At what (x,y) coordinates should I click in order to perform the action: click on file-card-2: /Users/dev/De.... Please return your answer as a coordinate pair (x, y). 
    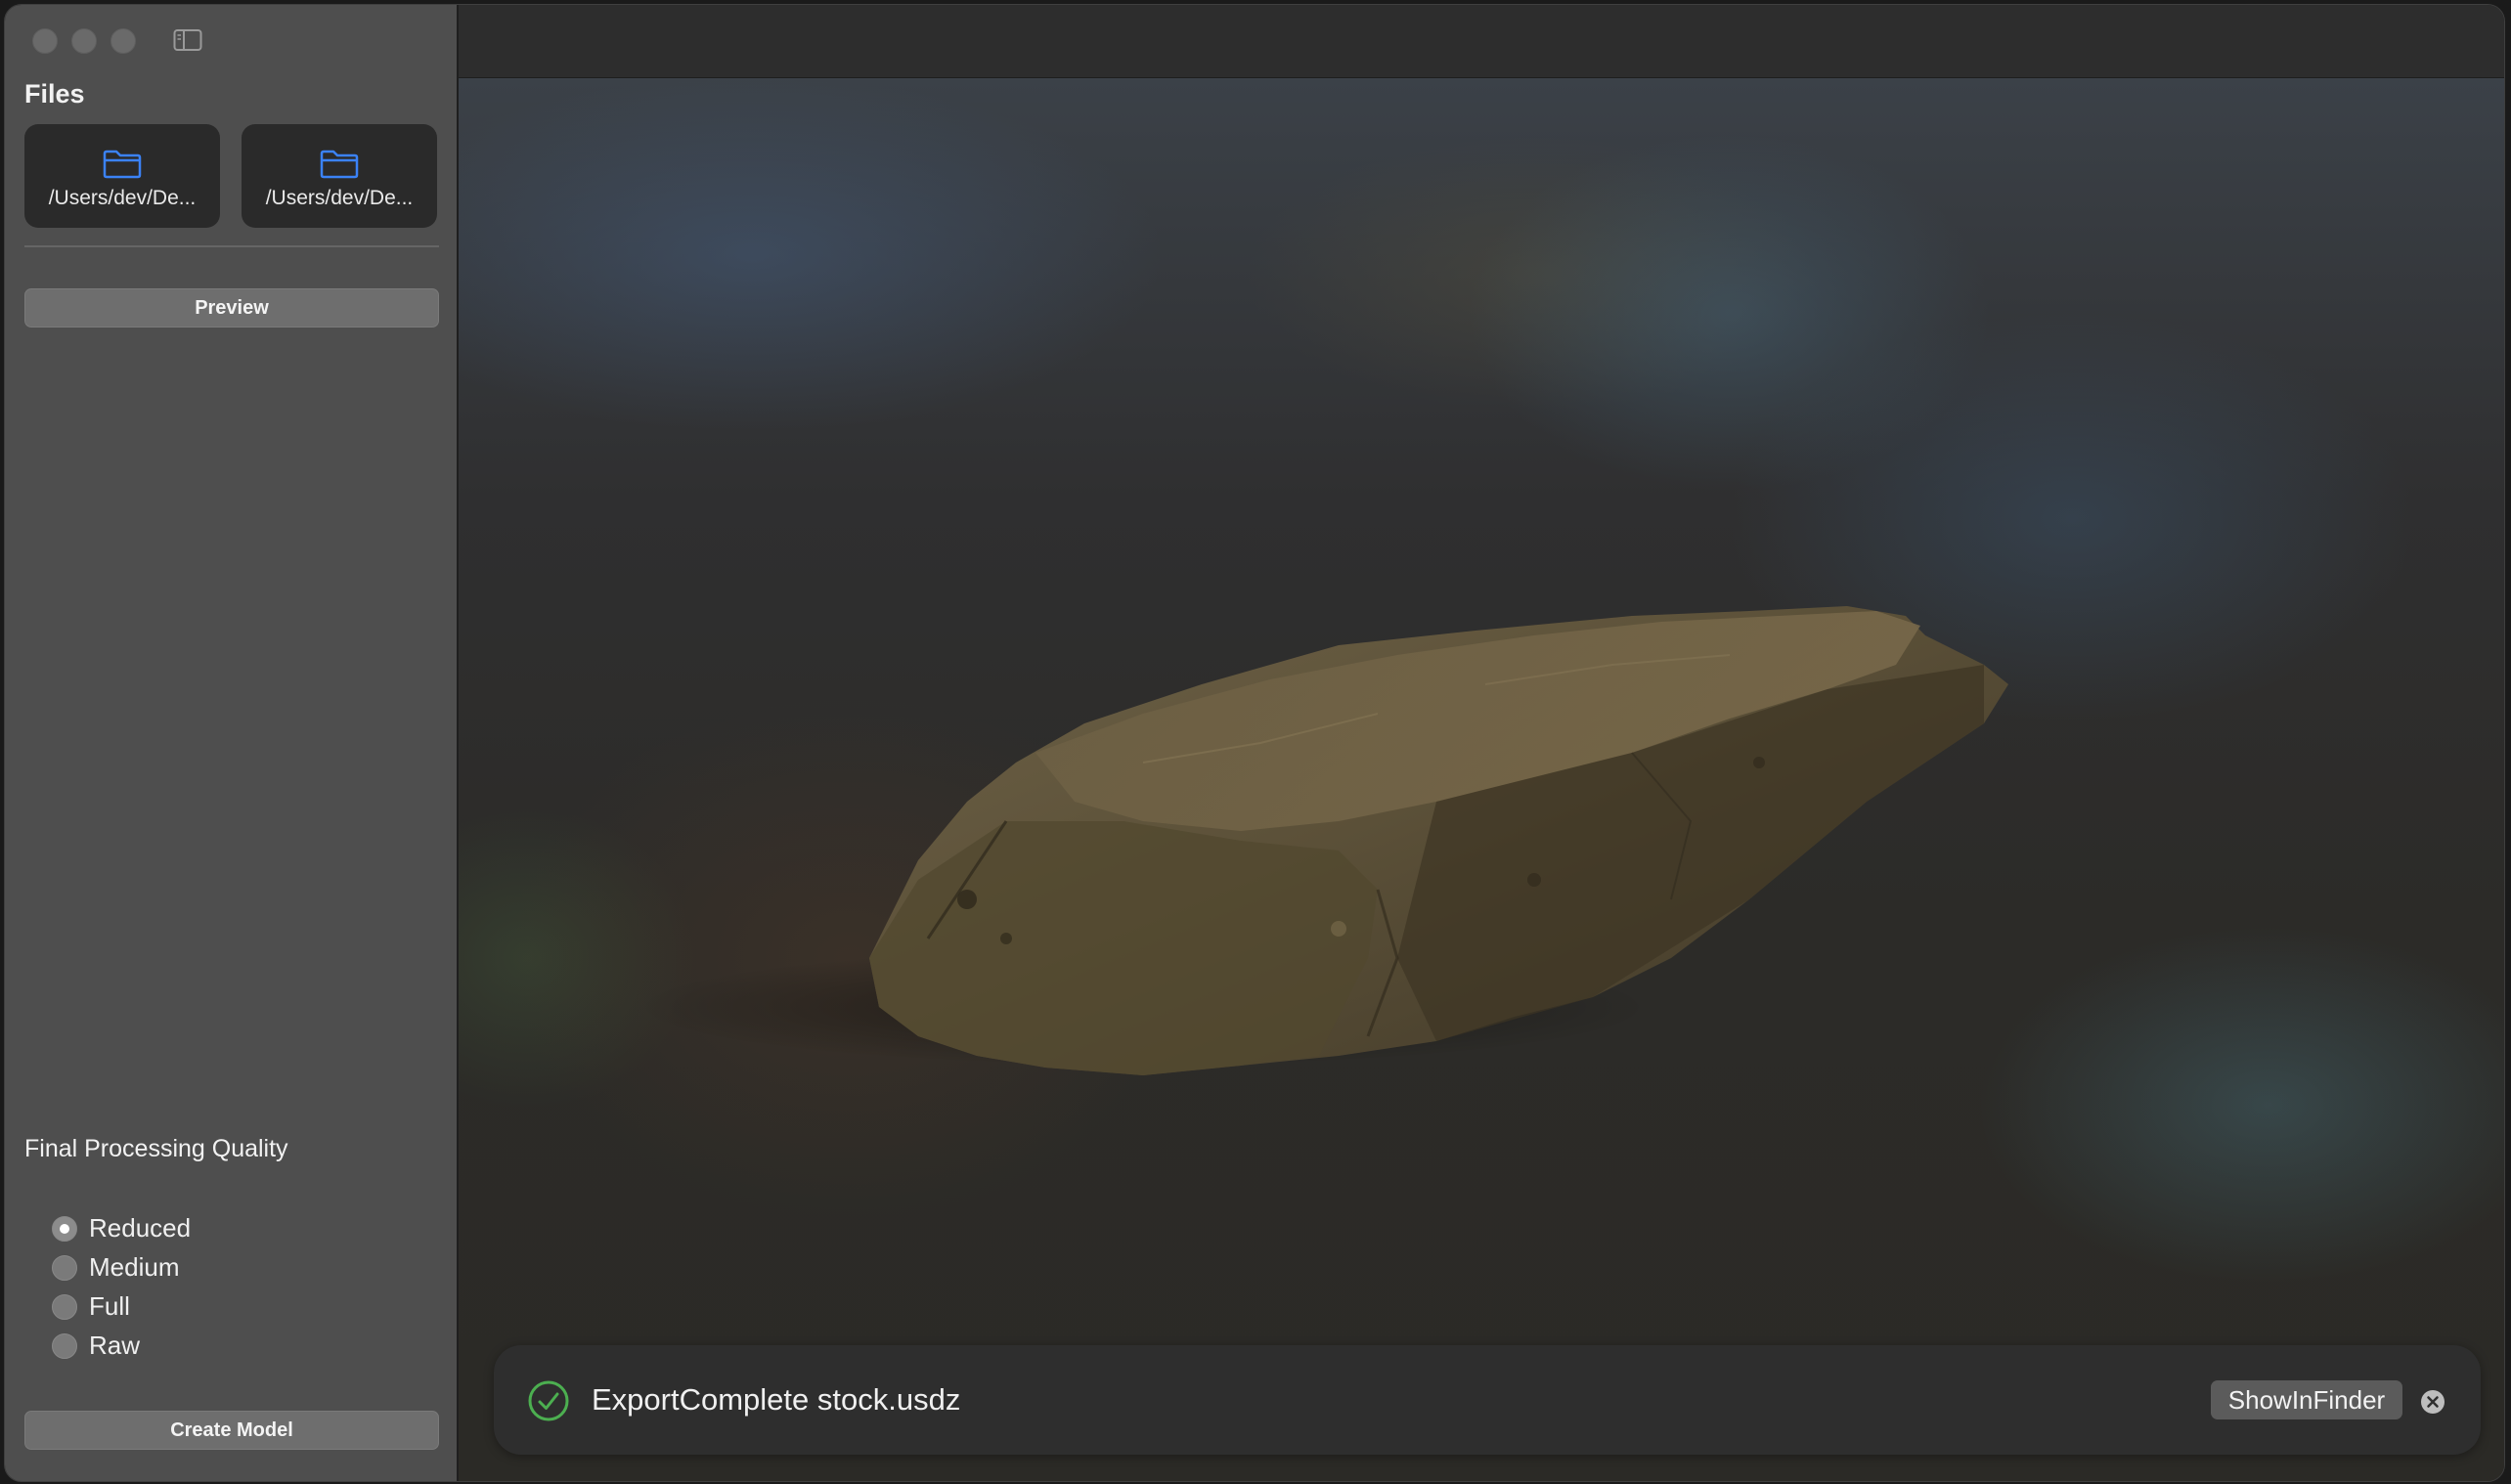
    Looking at the image, I should click on (339, 176).